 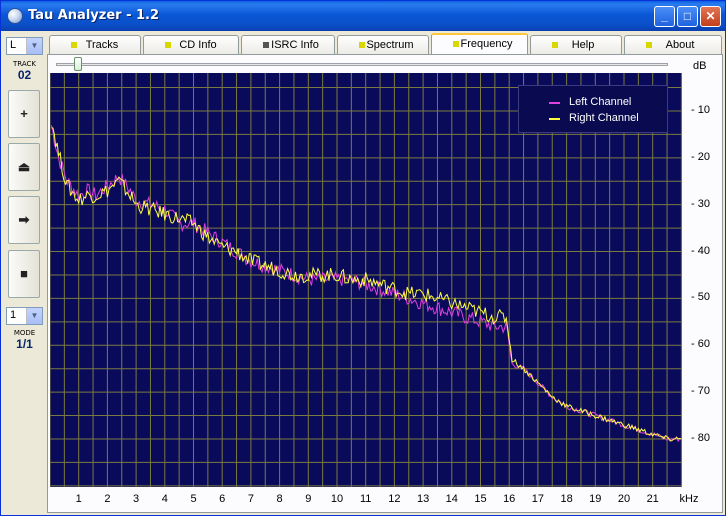 I want to click on y-tick-label: - 80, so click(x=700, y=437).